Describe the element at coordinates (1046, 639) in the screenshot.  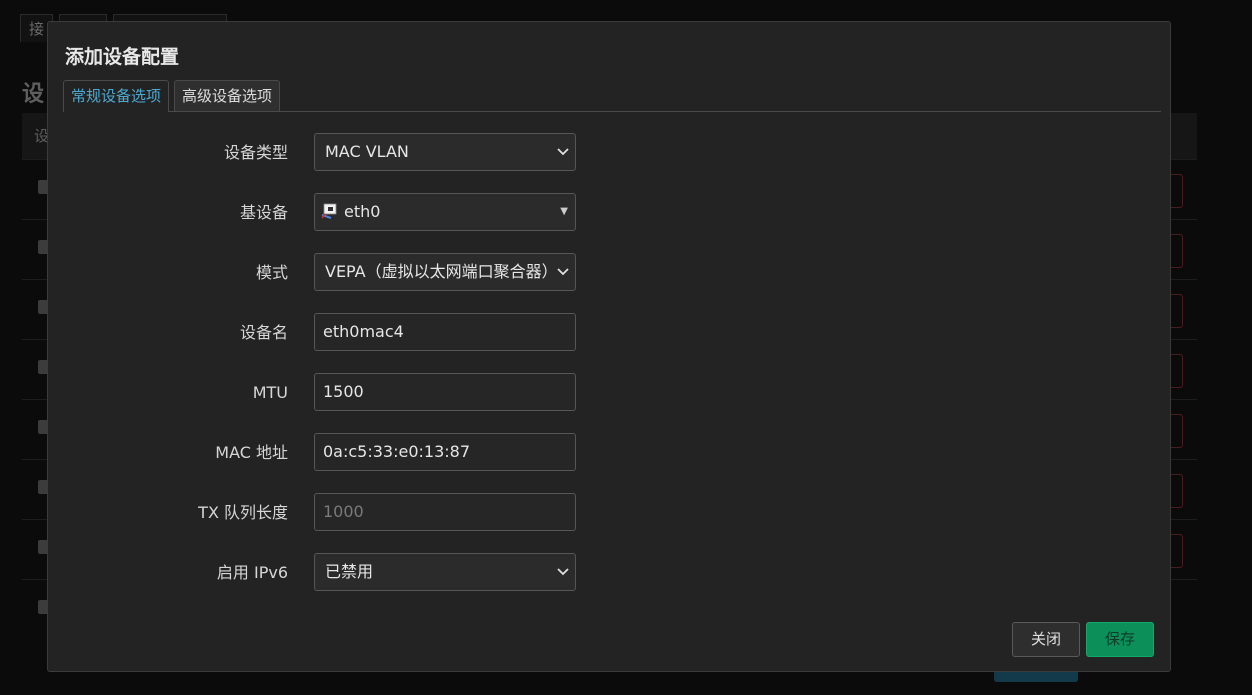
I see `close-button: 关闭` at that location.